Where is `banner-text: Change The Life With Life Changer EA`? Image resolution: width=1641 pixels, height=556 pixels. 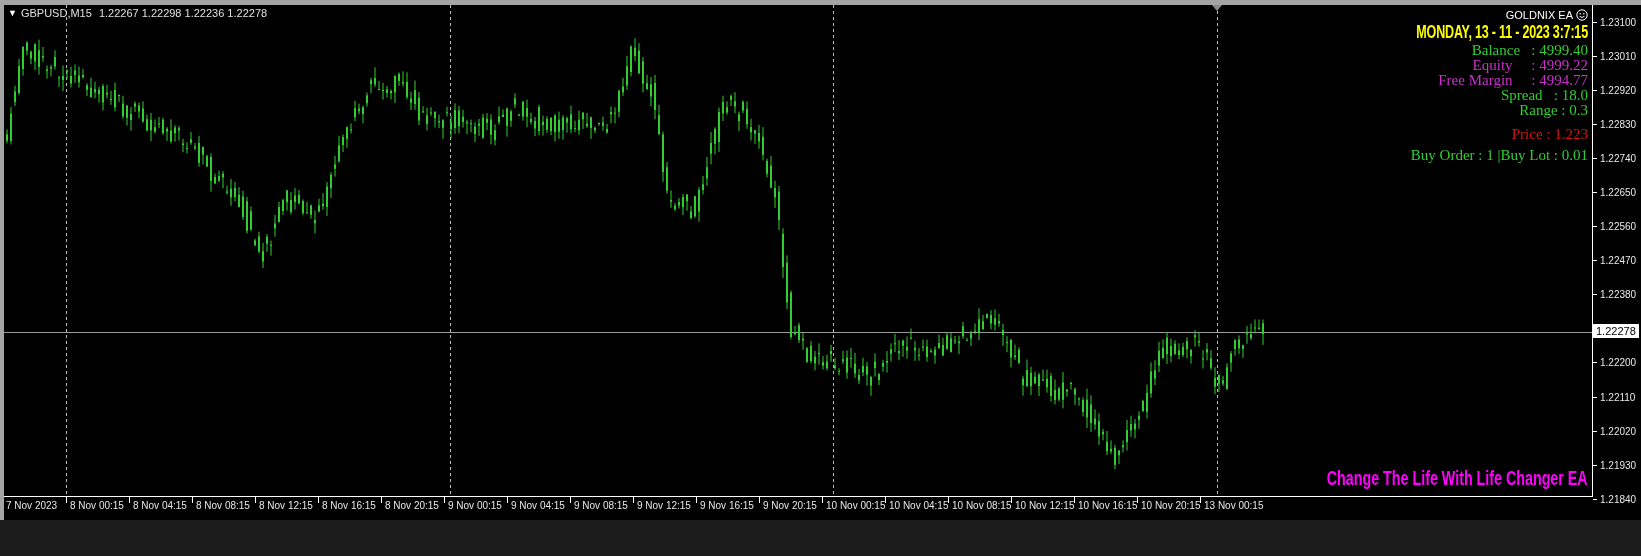
banner-text: Change The Life With Life Changer EA is located at coordinates (1457, 478).